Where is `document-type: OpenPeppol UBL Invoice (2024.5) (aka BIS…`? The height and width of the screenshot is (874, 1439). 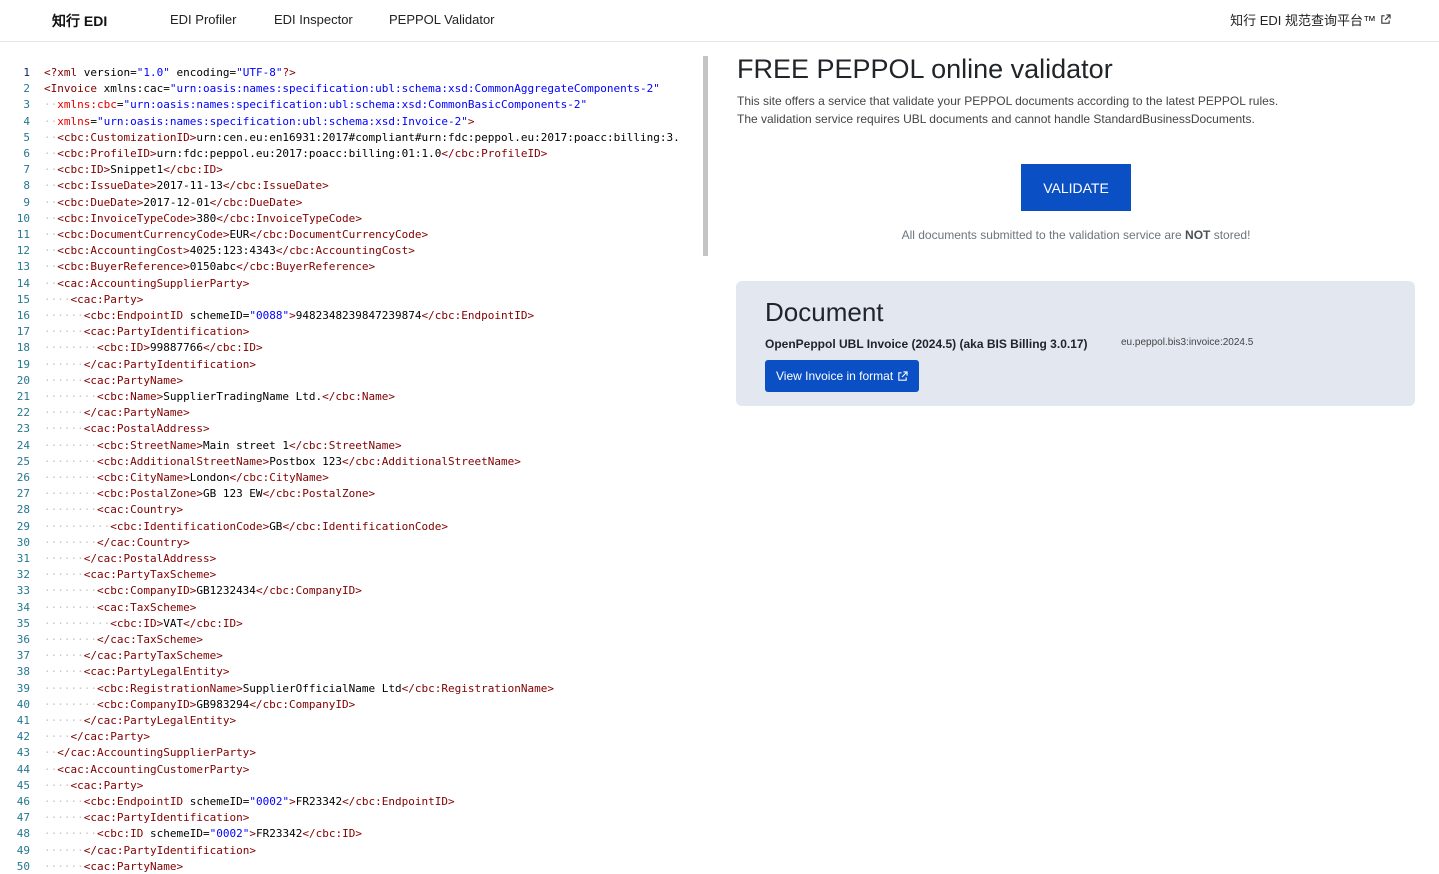 document-type: OpenPeppol UBL Invoice (2024.5) (aka BIS… is located at coordinates (926, 344).